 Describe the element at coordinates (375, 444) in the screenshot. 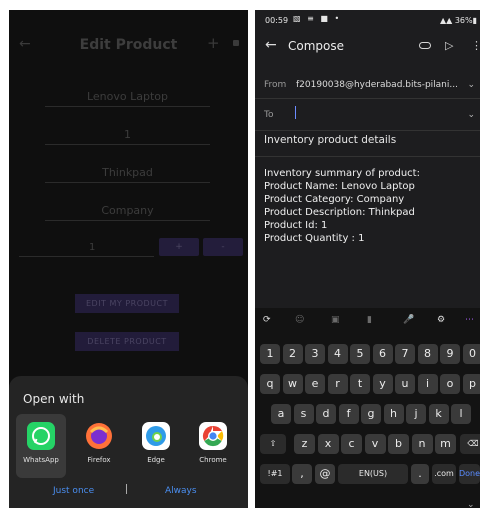

I see `letter-key: v` at that location.